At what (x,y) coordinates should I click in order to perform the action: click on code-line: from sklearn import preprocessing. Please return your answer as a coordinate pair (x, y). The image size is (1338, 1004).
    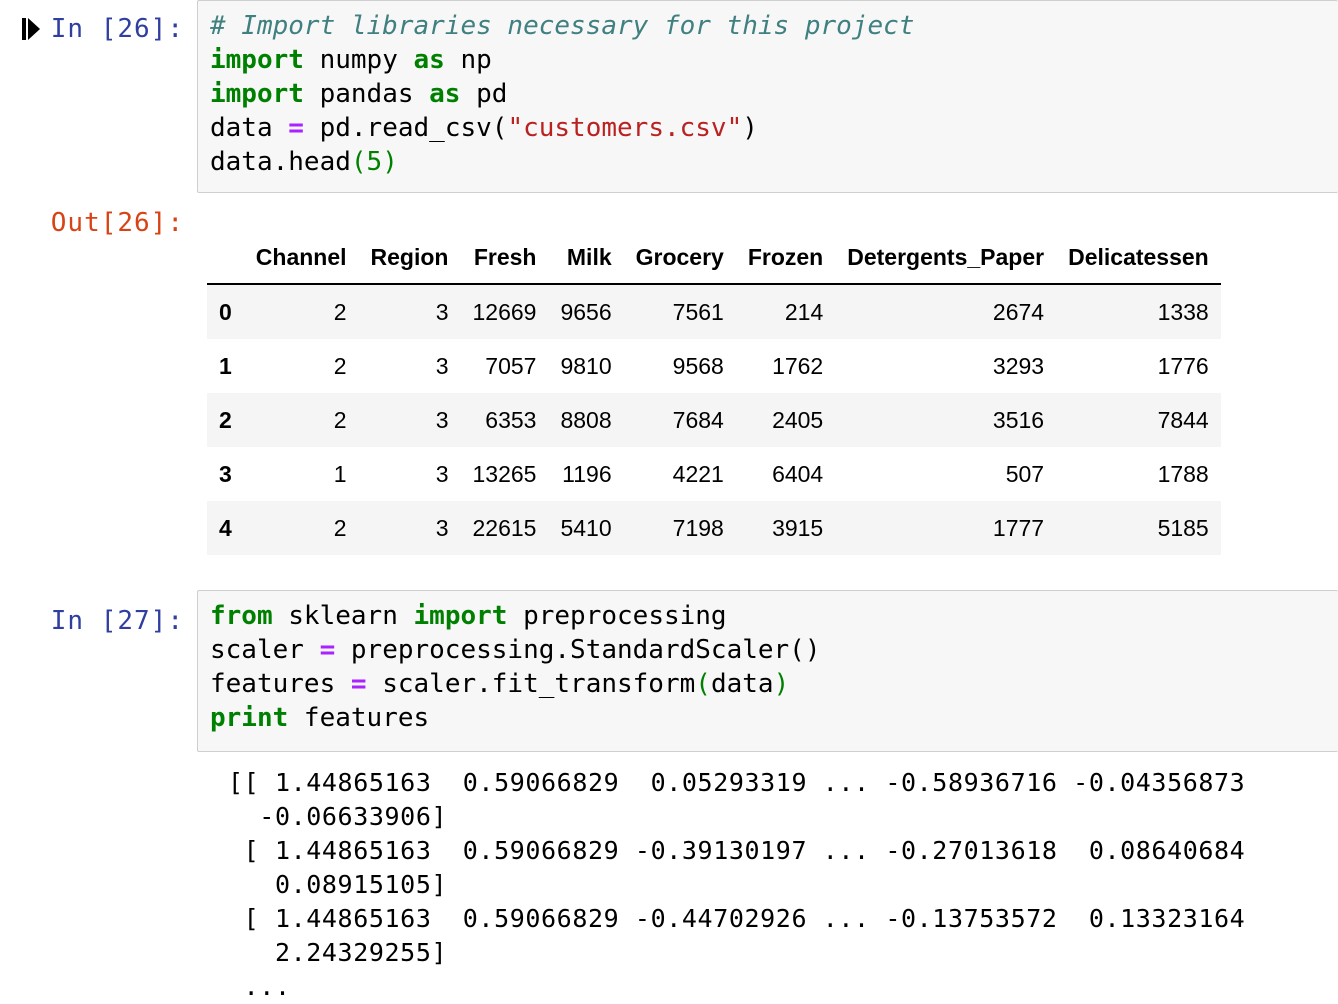
    Looking at the image, I should click on (515, 616).